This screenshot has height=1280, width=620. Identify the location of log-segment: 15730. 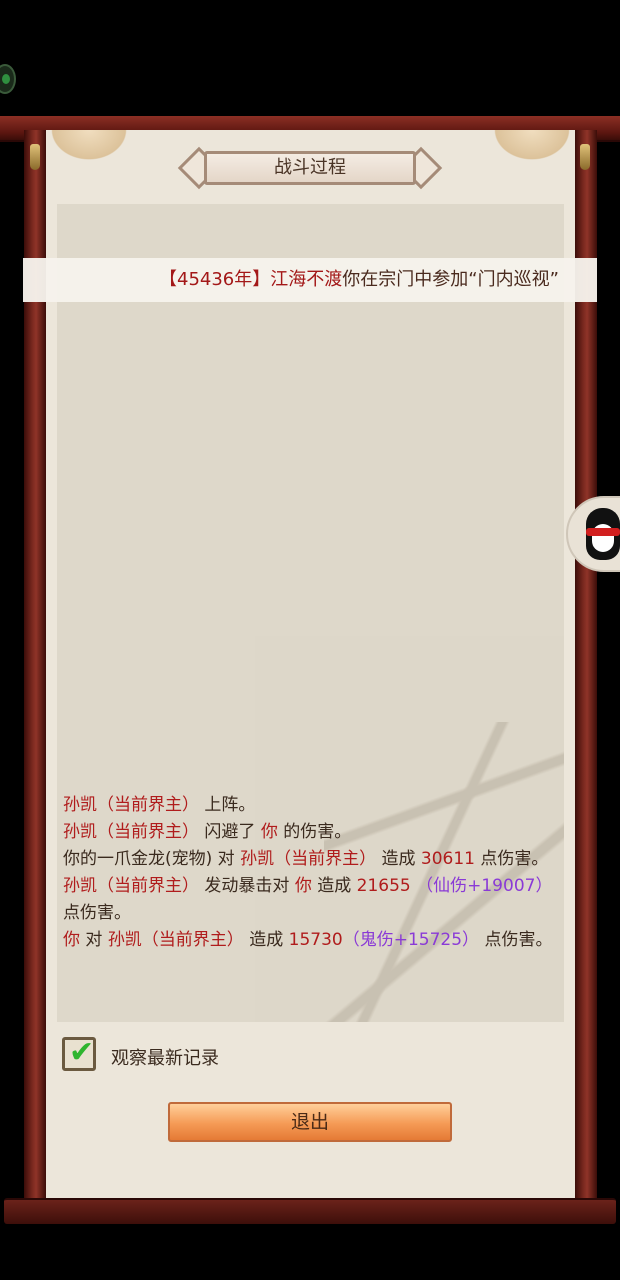
(315, 940).